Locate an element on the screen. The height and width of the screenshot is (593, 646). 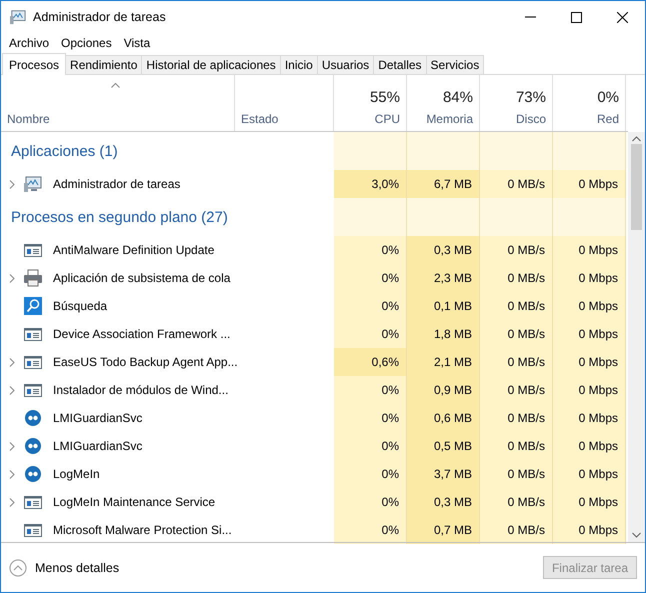
group-heading: Aplicaciones (1) is located at coordinates (64, 152).